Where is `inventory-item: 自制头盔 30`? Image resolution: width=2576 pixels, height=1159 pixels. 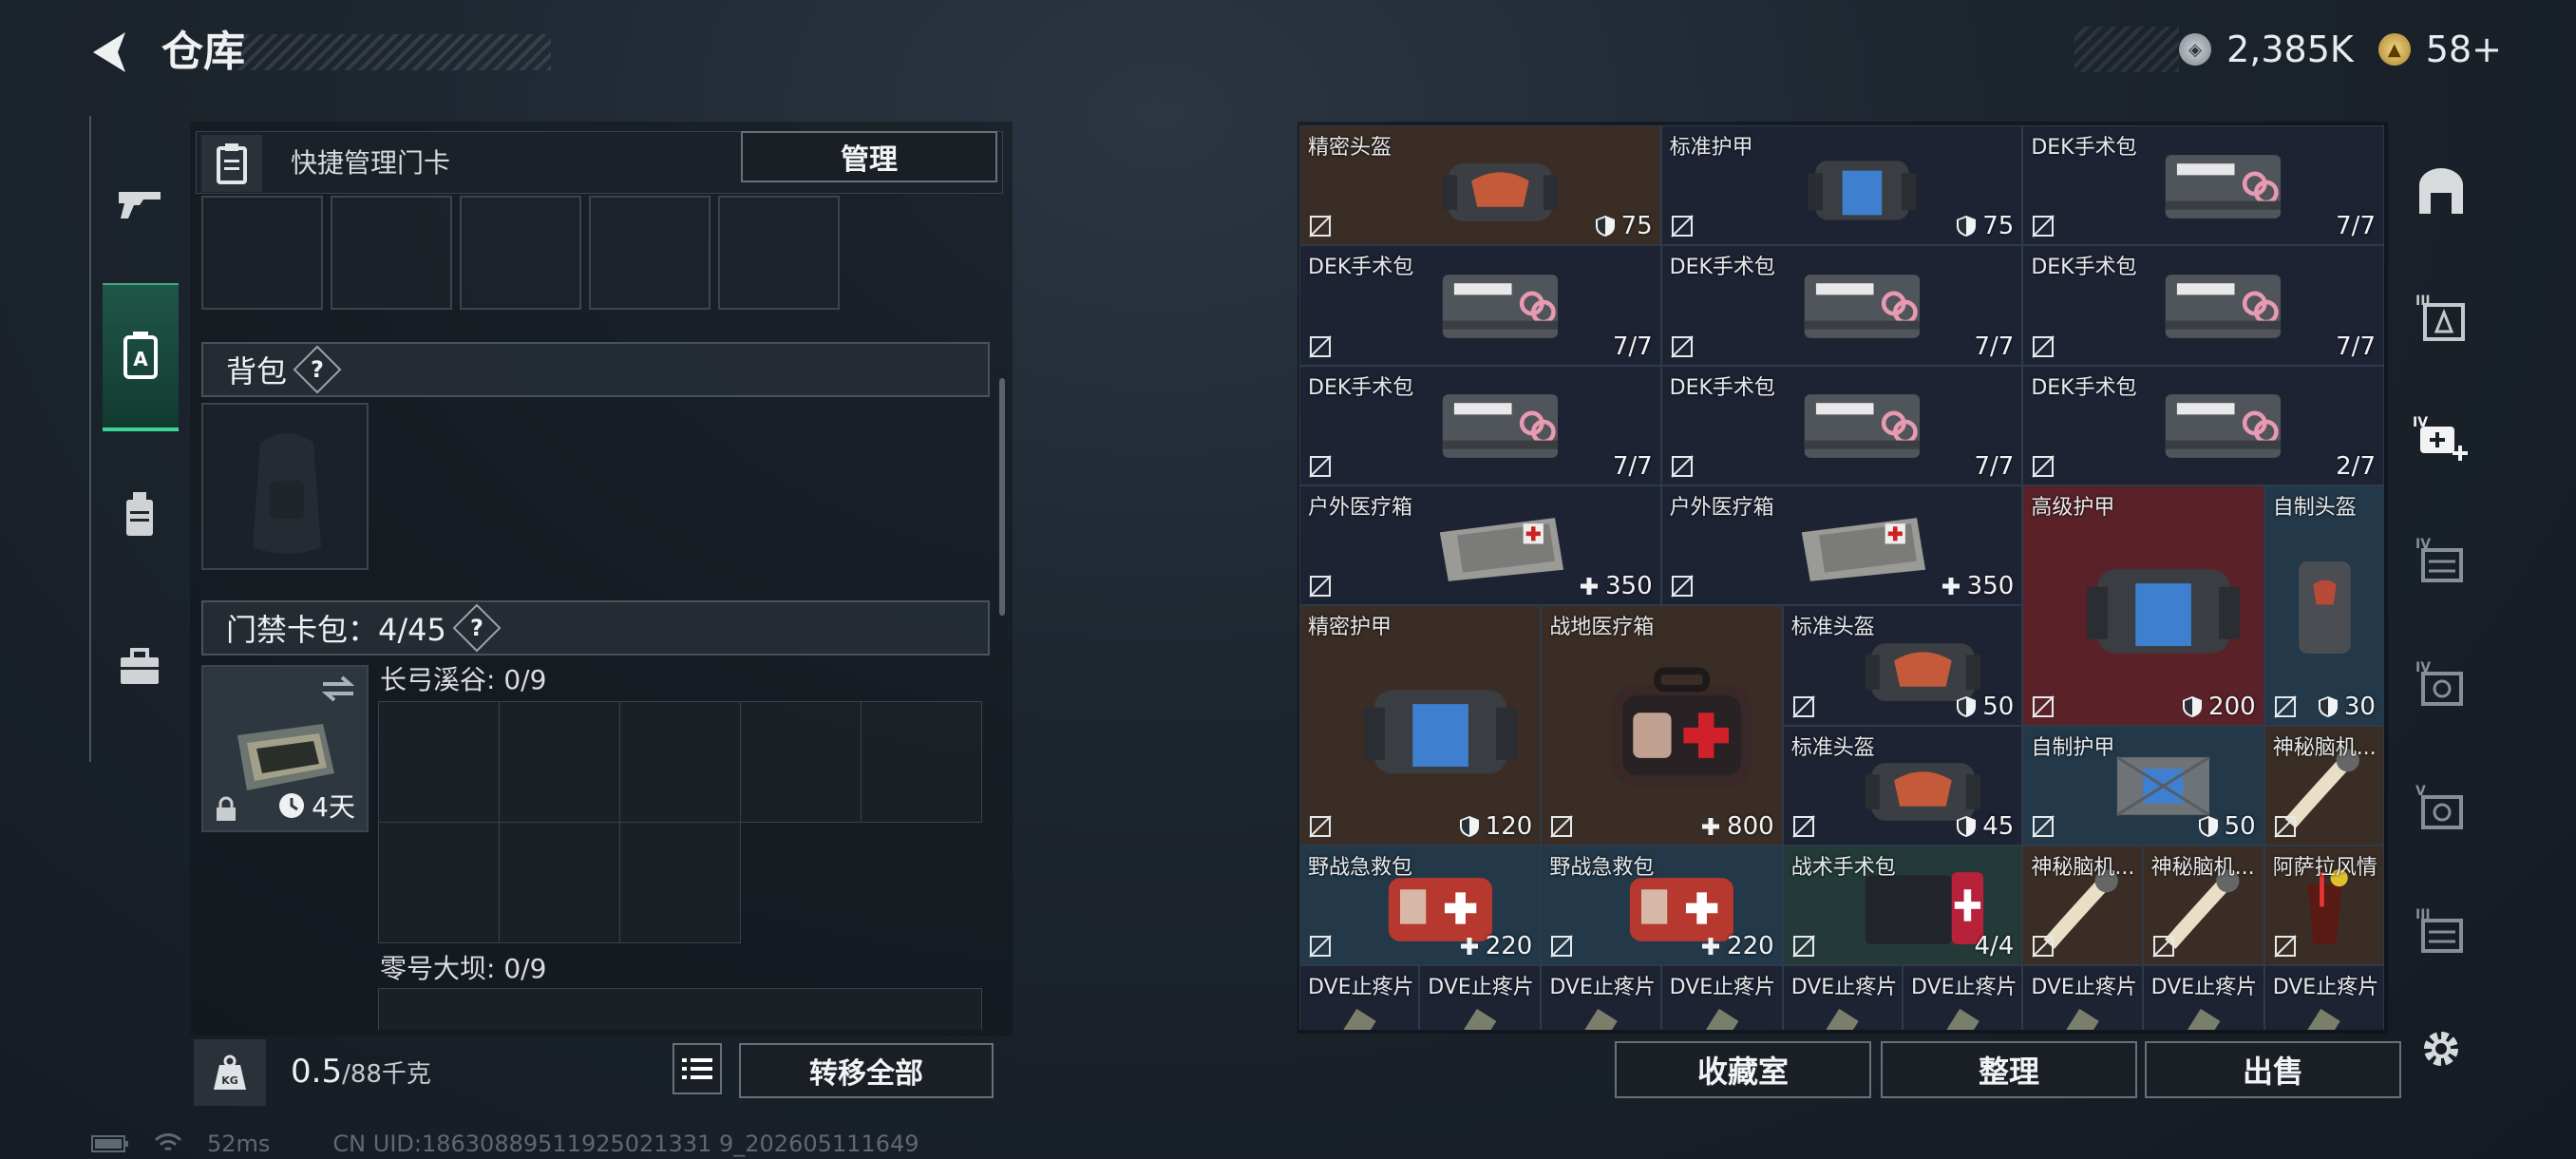 inventory-item: 自制头盔 30 is located at coordinates (2323, 605).